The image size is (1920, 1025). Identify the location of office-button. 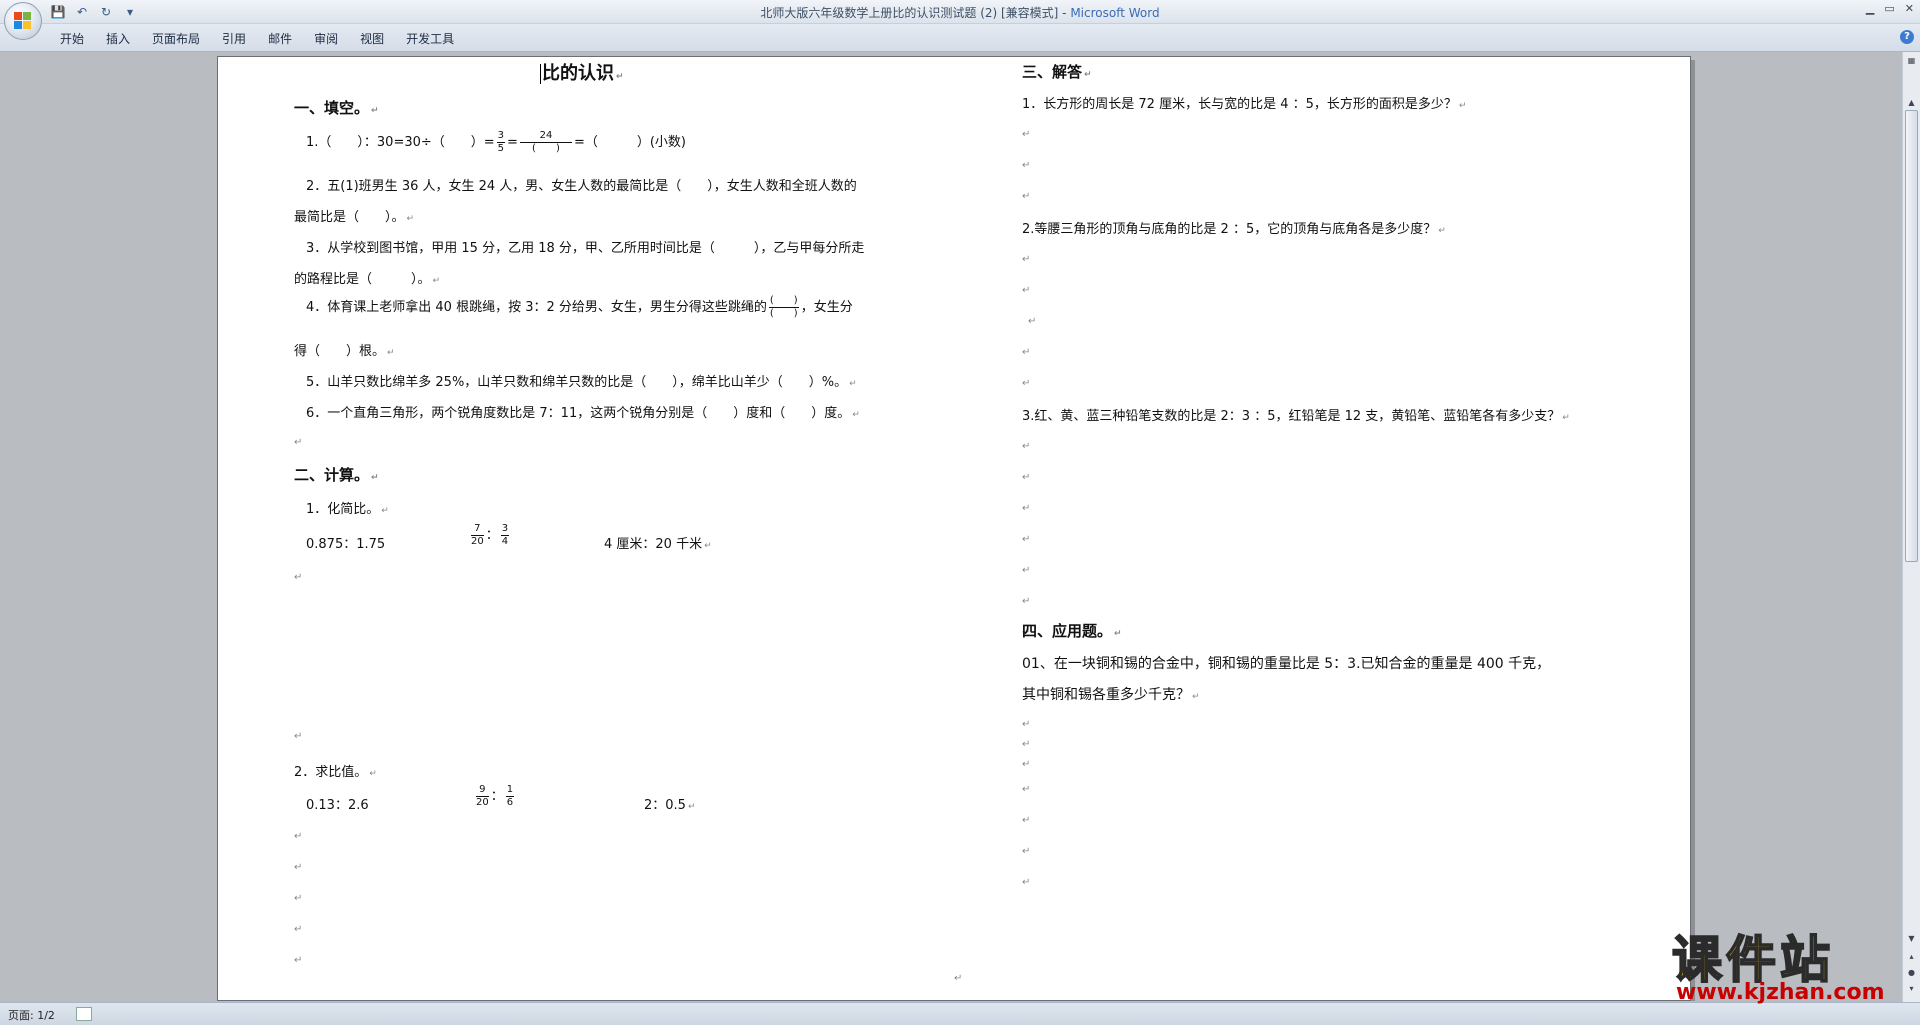
(23, 21).